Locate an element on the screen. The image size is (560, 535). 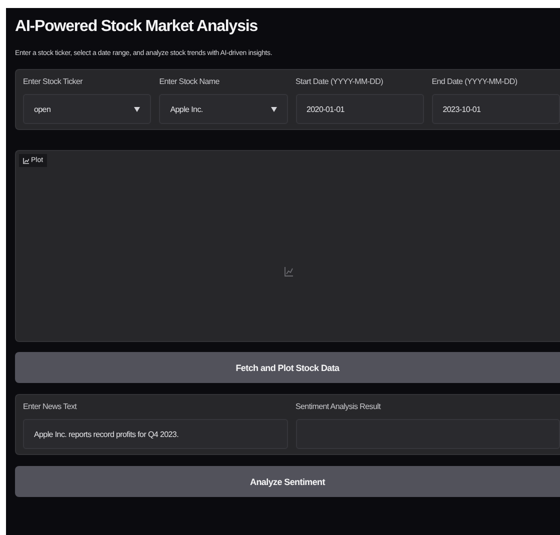
input-field: 2023-10-01 is located at coordinates (496, 109).